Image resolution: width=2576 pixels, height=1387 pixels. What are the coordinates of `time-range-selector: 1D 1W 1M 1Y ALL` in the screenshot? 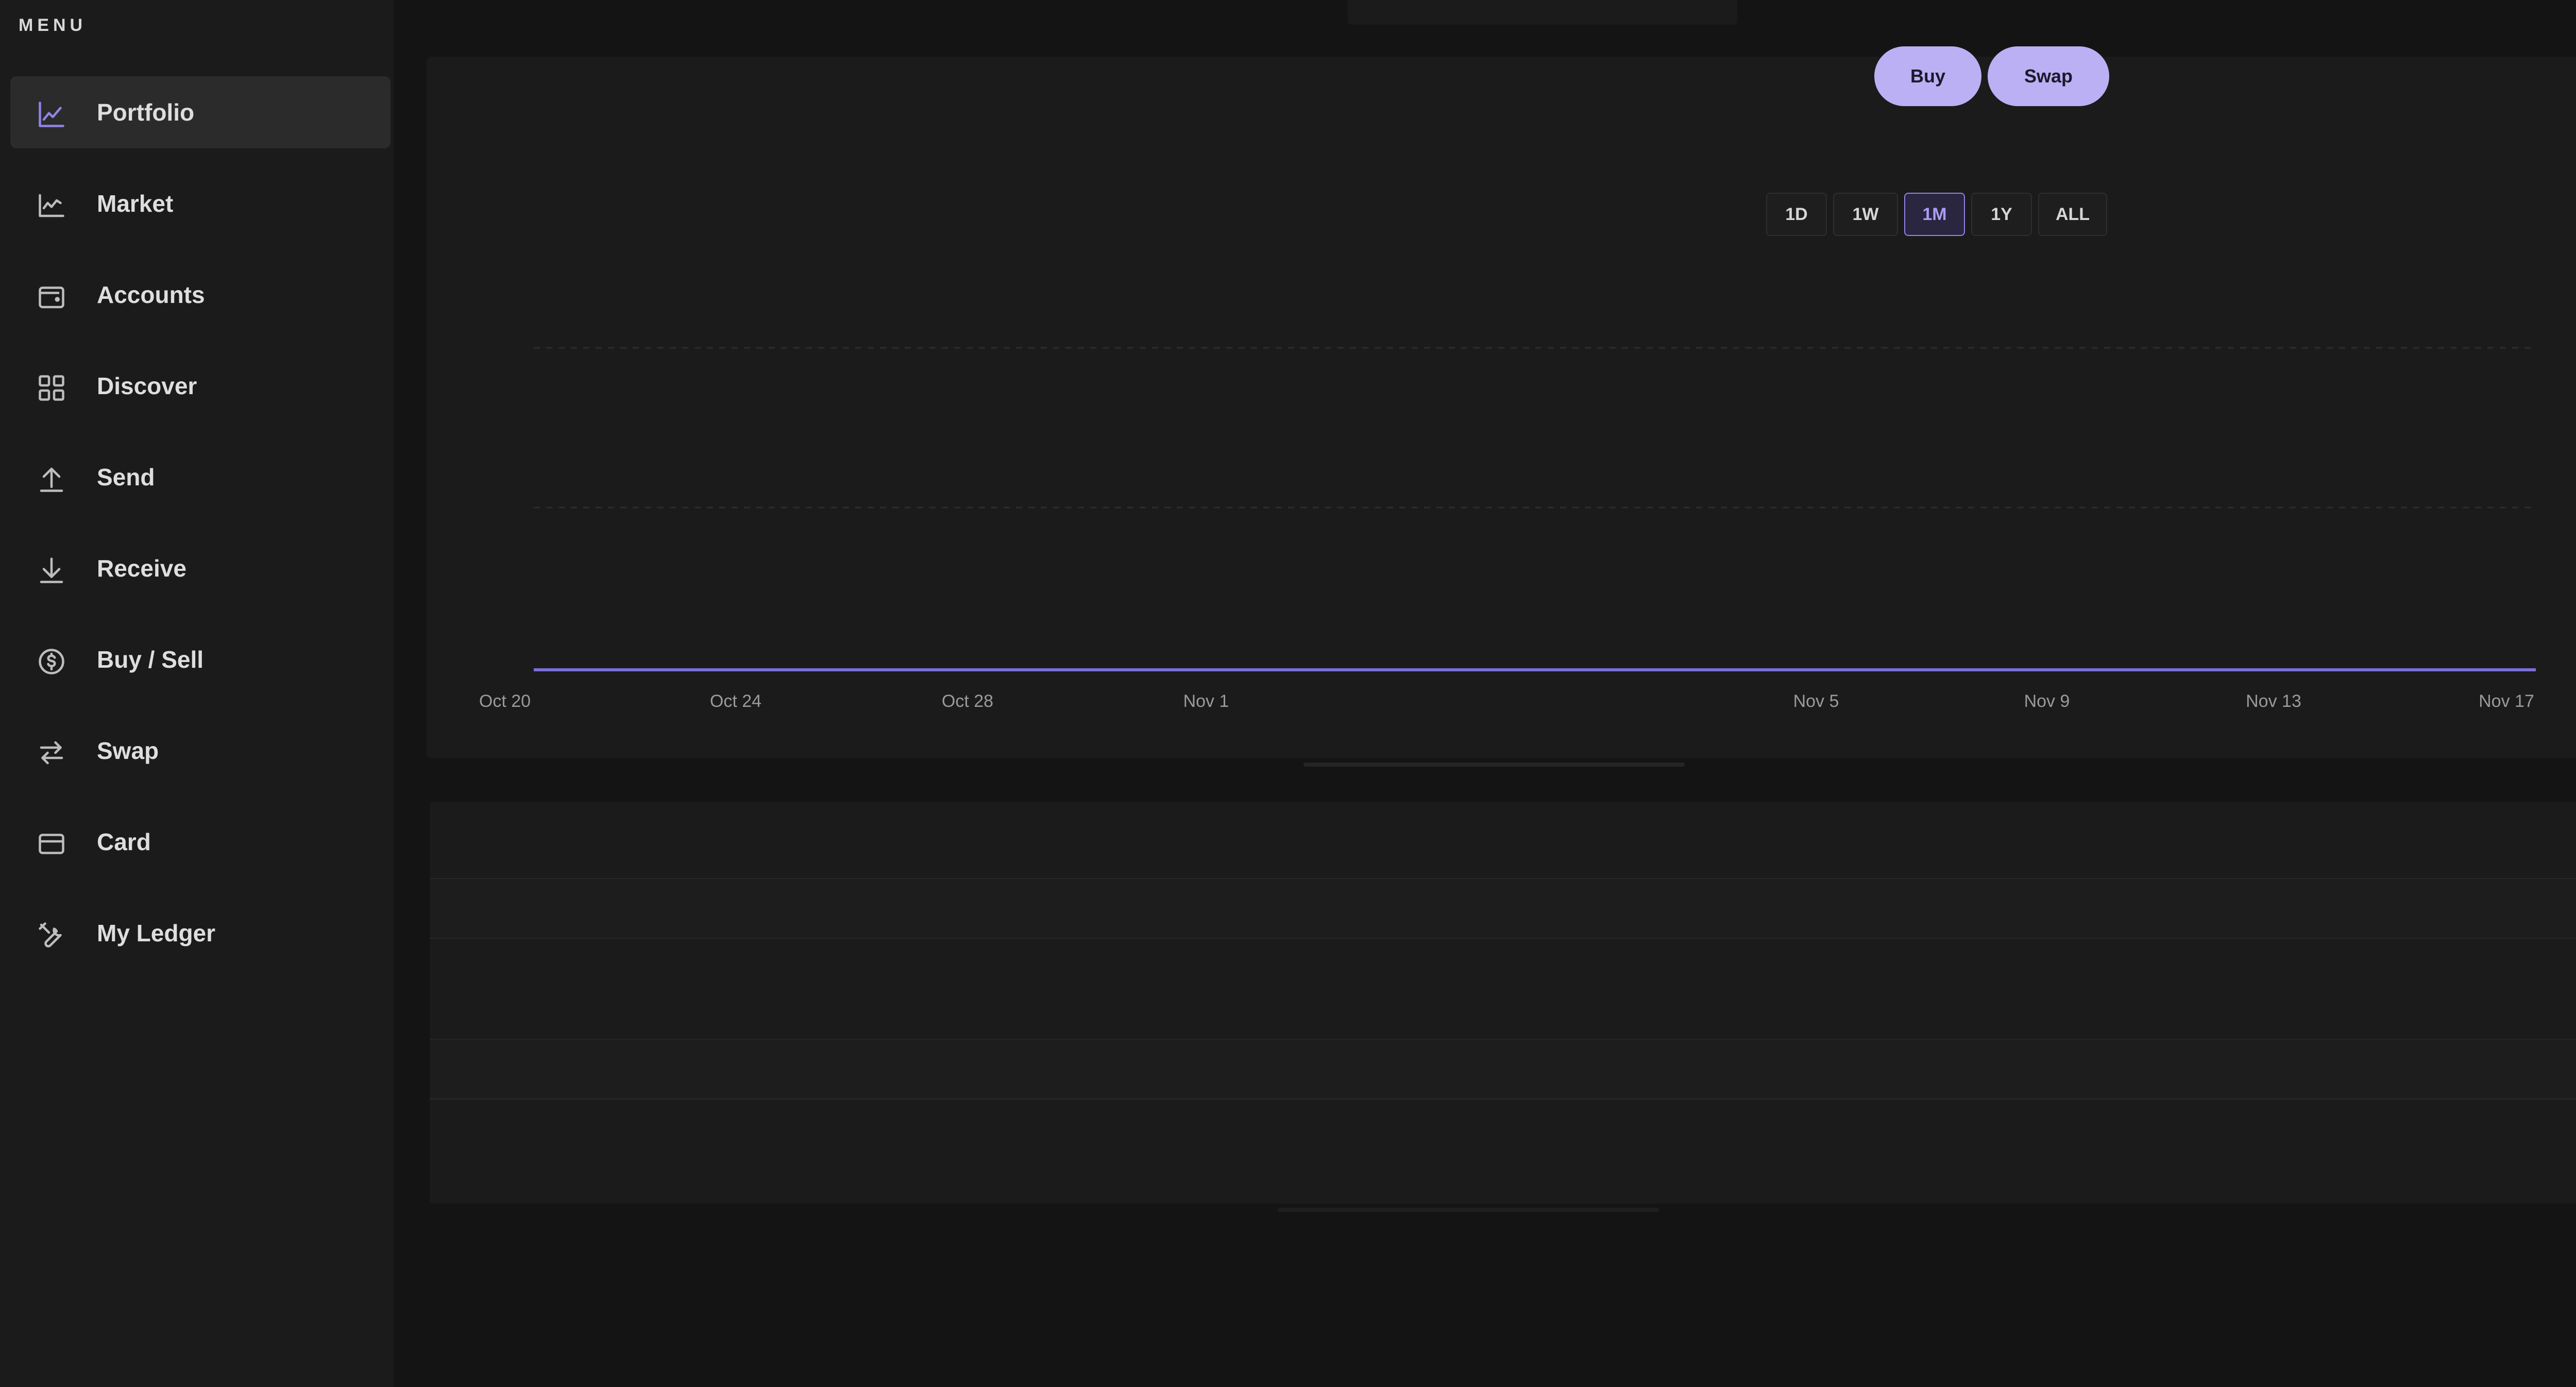 It's located at (1936, 214).